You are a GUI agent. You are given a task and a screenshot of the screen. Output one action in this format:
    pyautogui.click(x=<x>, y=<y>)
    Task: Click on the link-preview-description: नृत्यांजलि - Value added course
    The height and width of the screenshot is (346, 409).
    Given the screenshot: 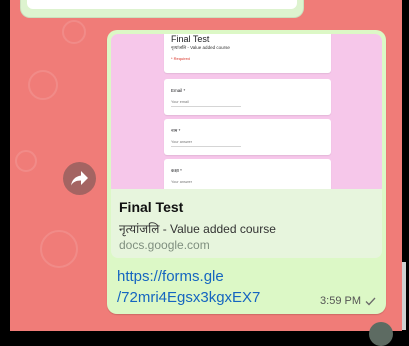 What is the action you would take?
    pyautogui.click(x=197, y=229)
    